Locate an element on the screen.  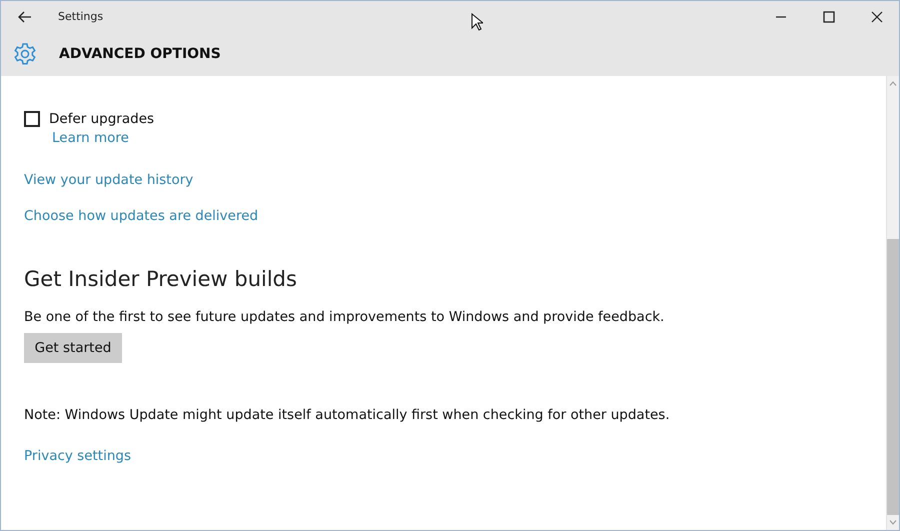
scrollbar is located at coordinates (892, 303).